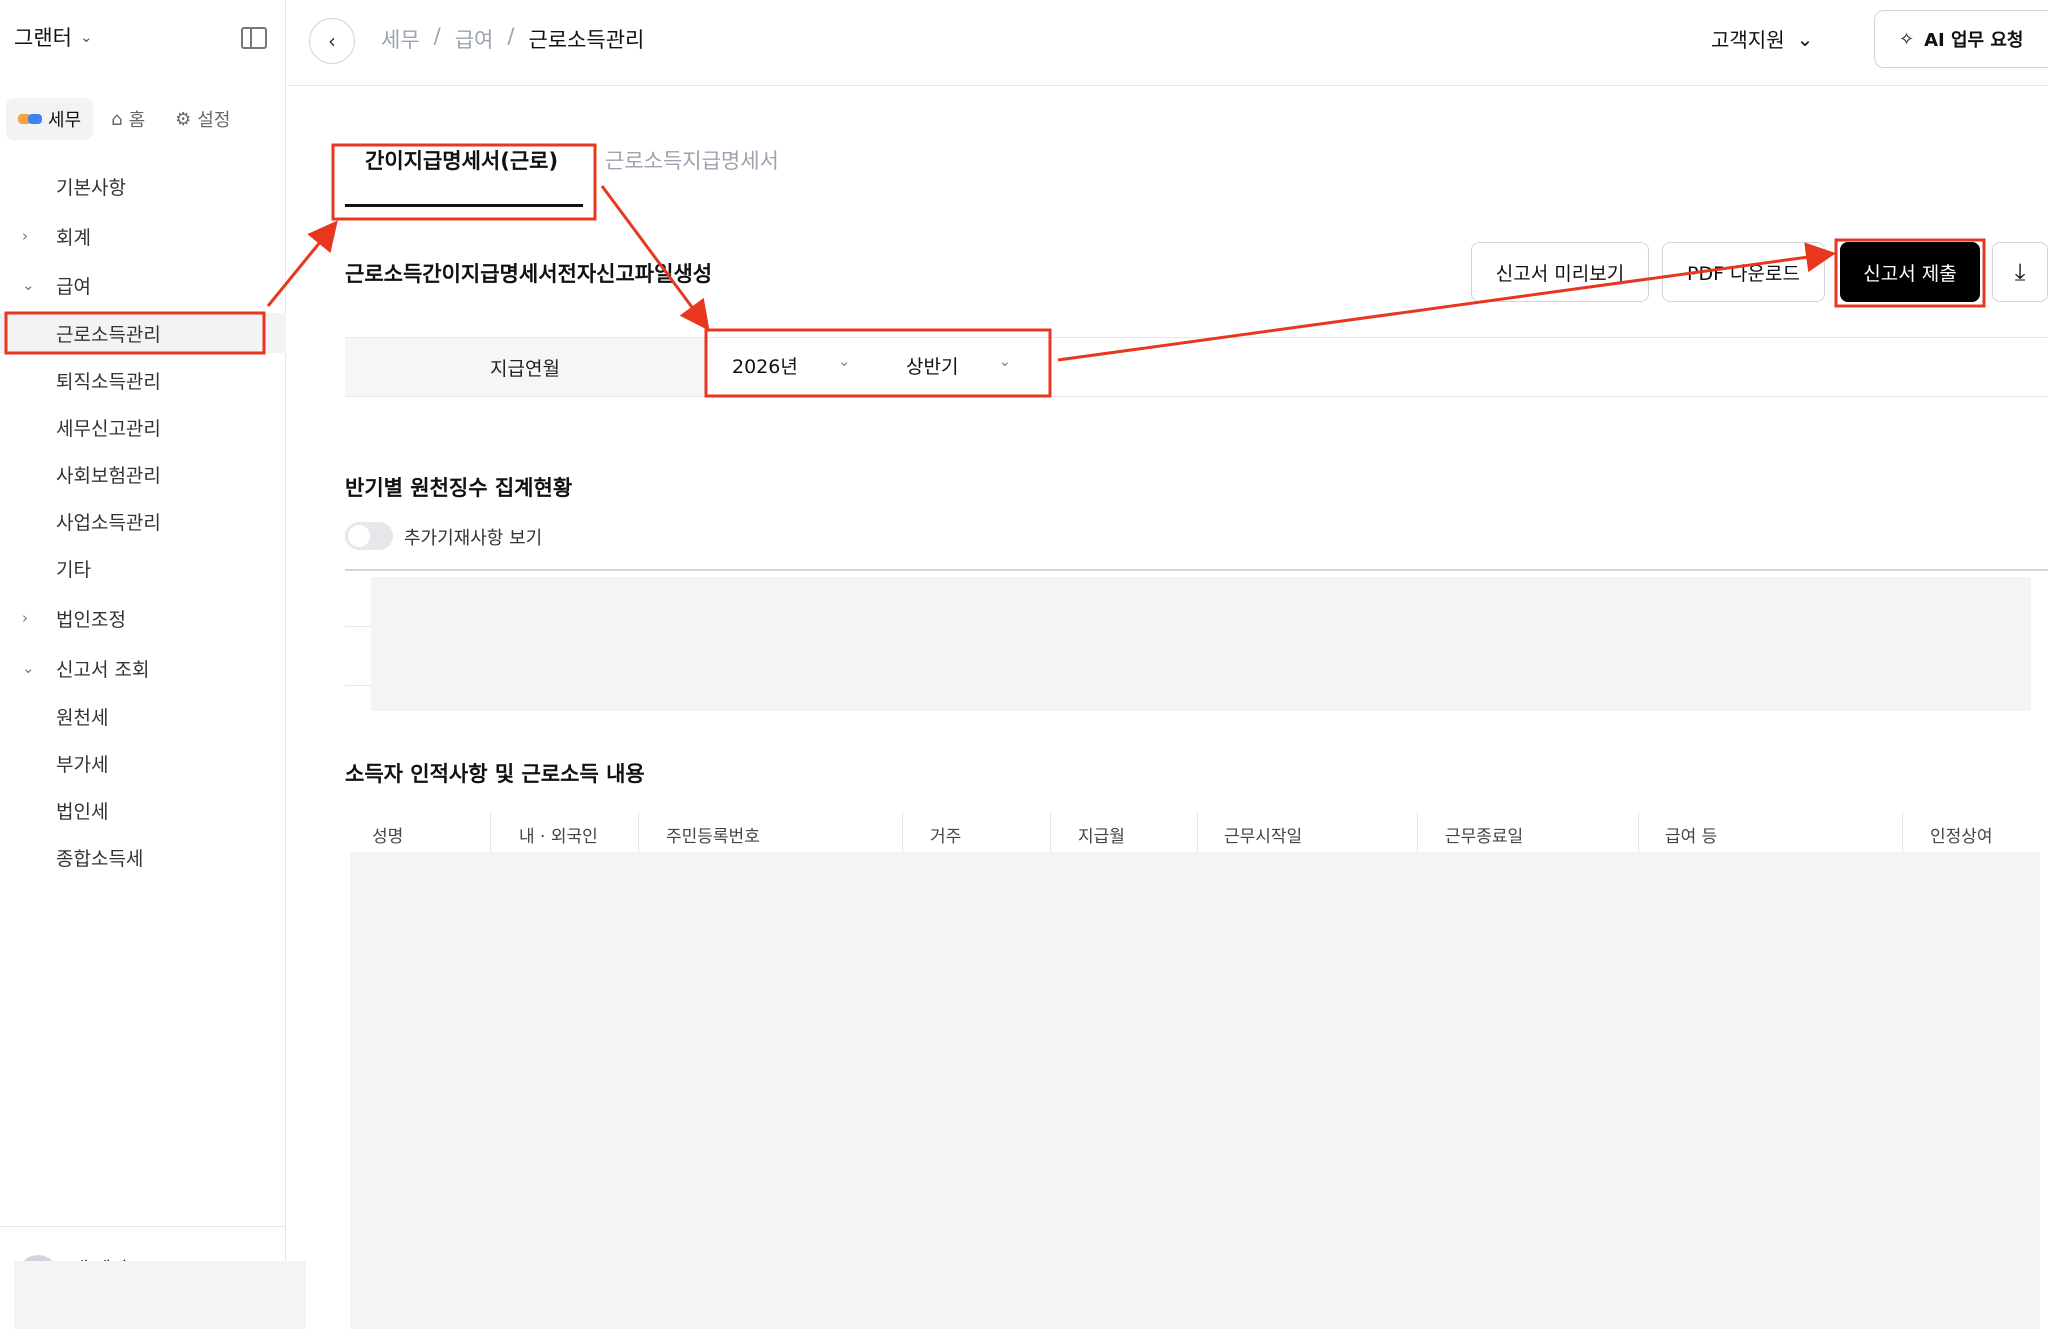 The height and width of the screenshot is (1329, 2048). I want to click on half-value: 상반기, so click(932, 367).